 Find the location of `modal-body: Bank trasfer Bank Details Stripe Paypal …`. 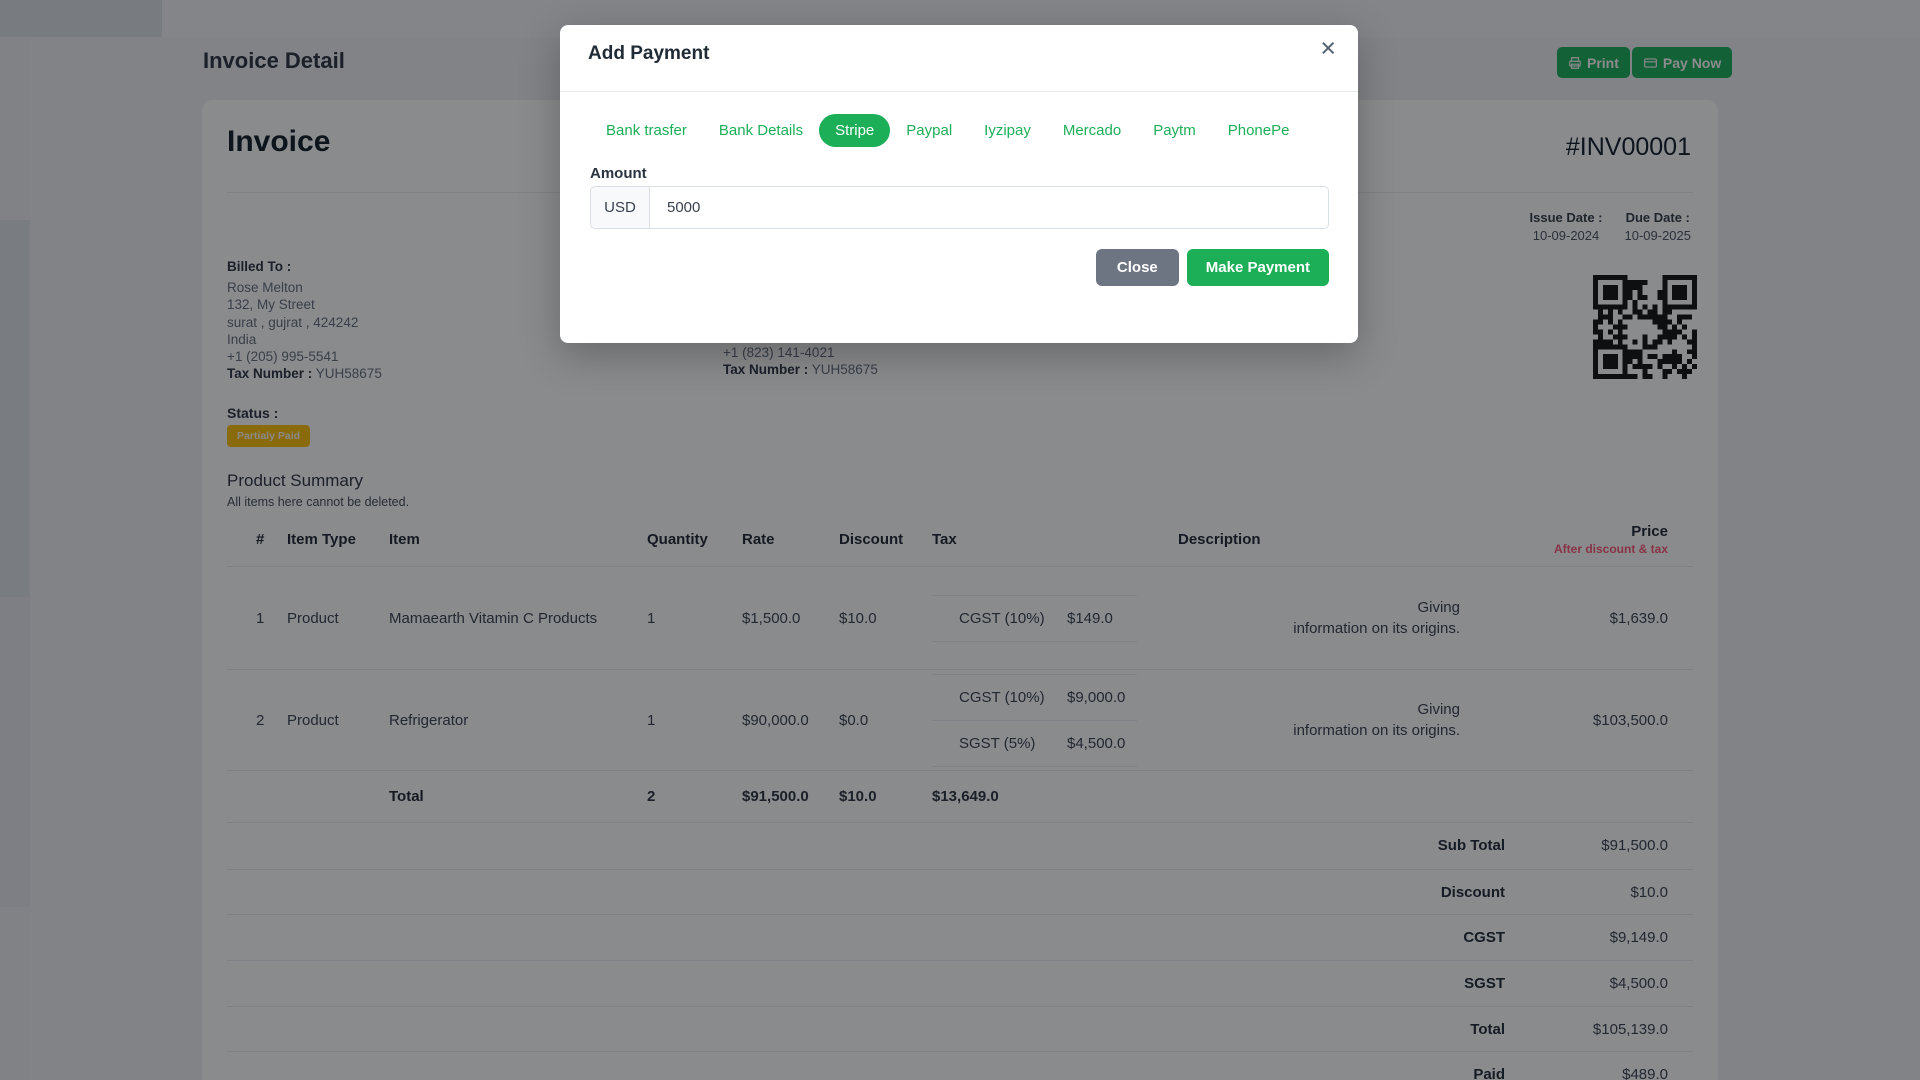

modal-body: Bank trasfer Bank Details Stripe Paypal … is located at coordinates (959, 189).